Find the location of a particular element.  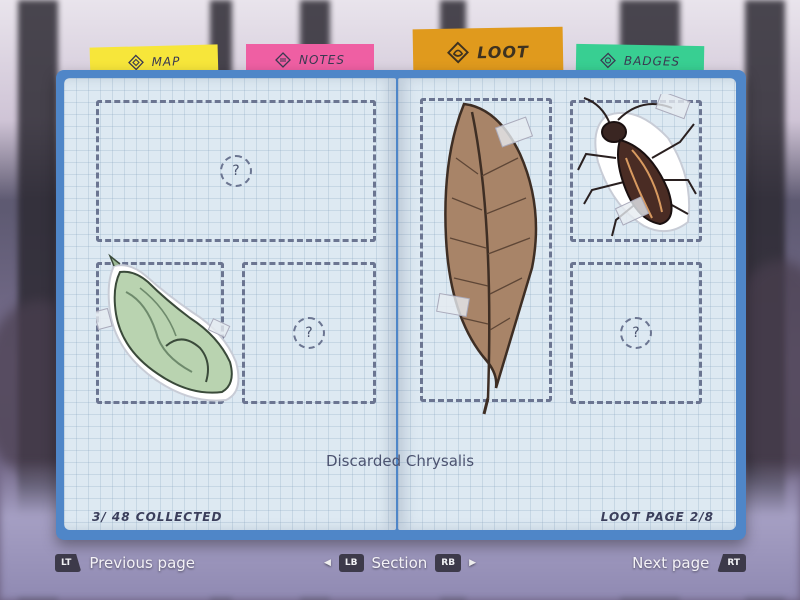

lt-button-icon: LT is located at coordinates (68, 563).